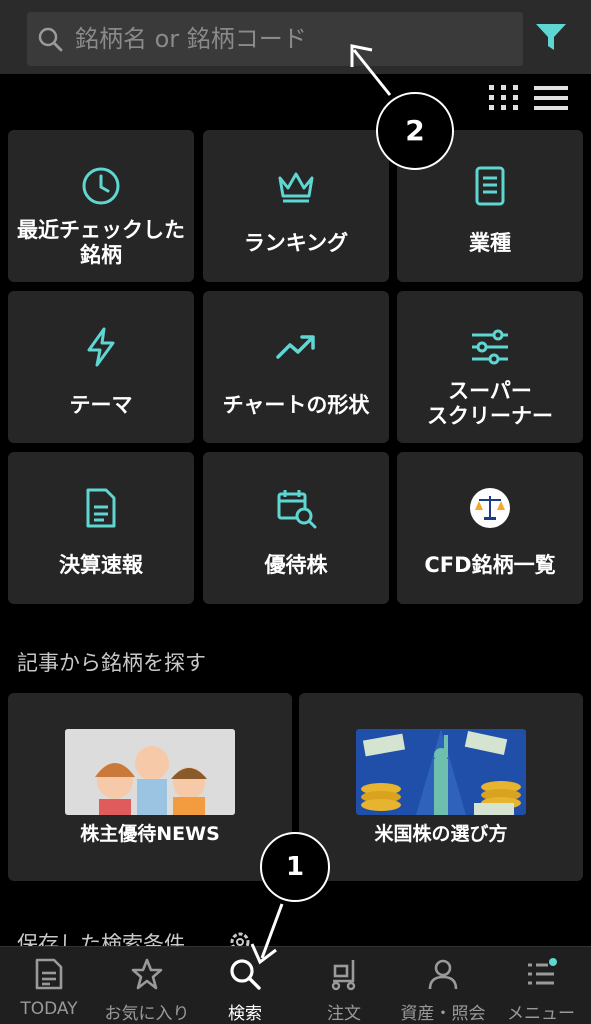 The width and height of the screenshot is (591, 1024). What do you see at coordinates (551, 98) in the screenshot?
I see `list-view-icon` at bounding box center [551, 98].